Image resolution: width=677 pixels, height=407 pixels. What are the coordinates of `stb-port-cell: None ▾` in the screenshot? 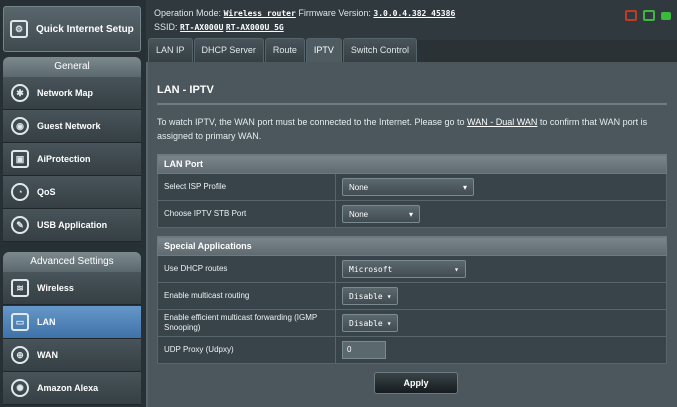 It's located at (501, 214).